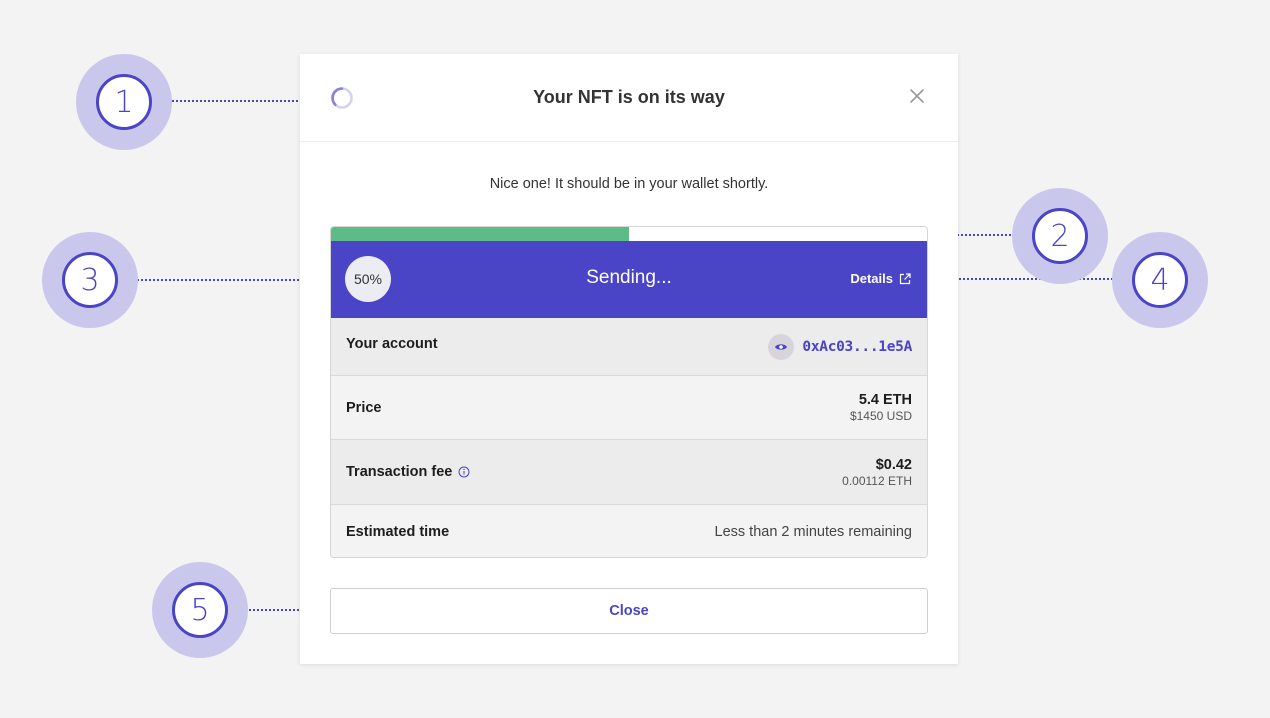 This screenshot has height=718, width=1270. I want to click on callout-3: 3, so click(90, 280).